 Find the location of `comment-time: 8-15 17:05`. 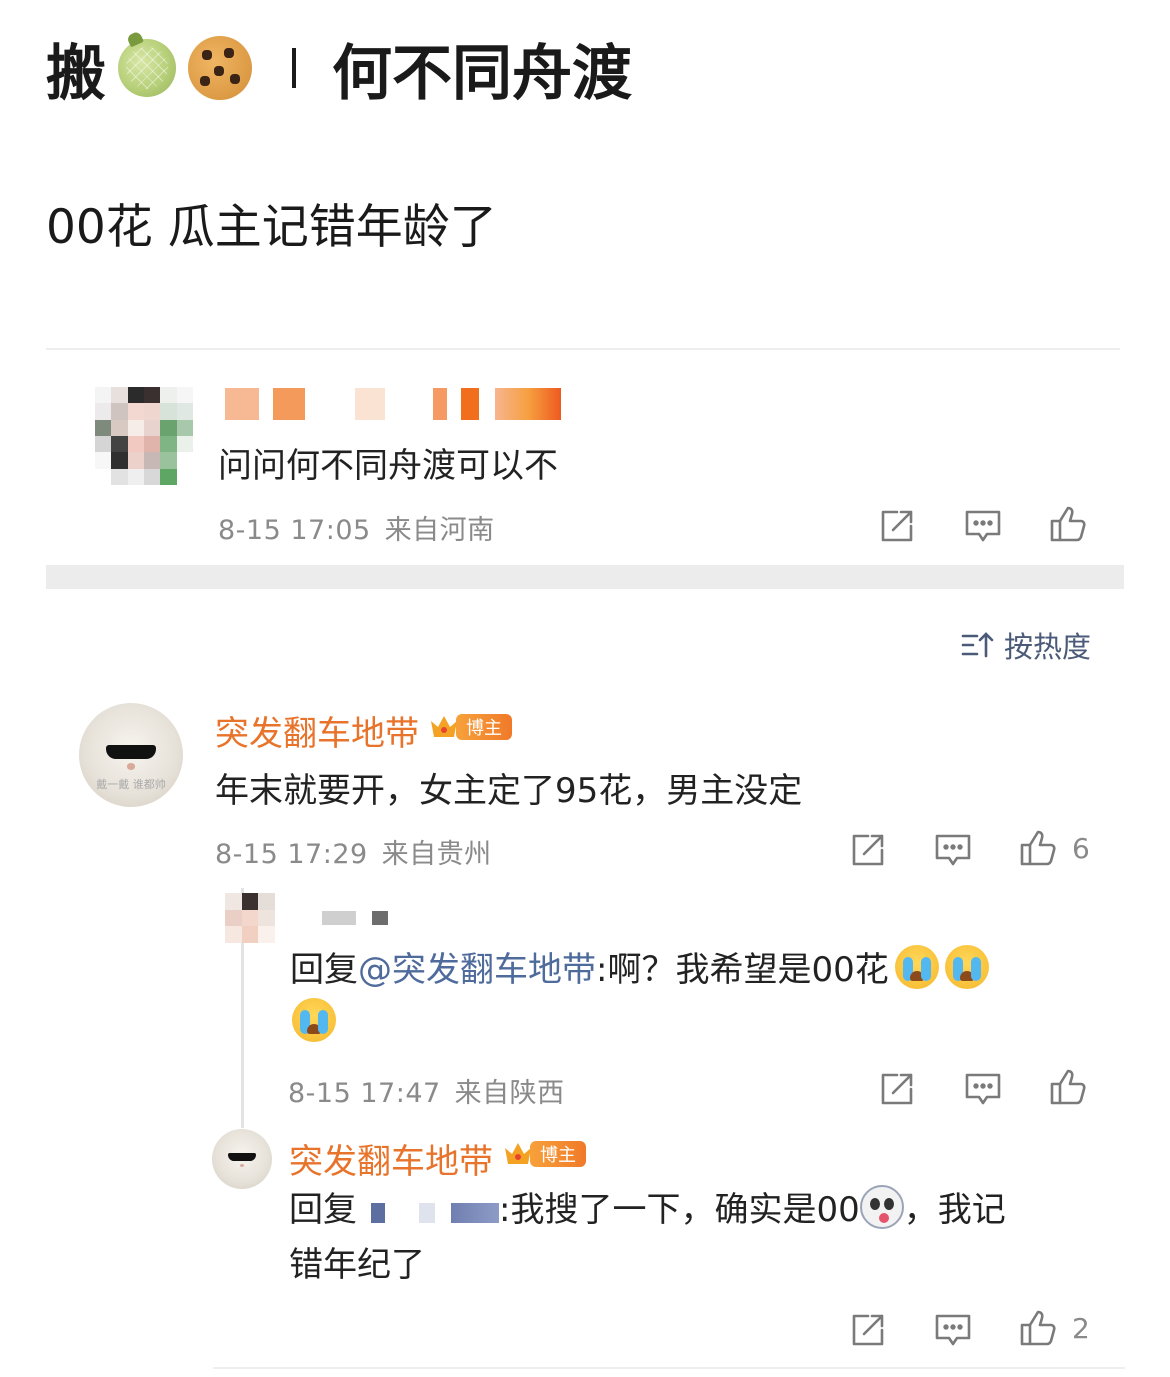

comment-time: 8-15 17:05 is located at coordinates (294, 530).